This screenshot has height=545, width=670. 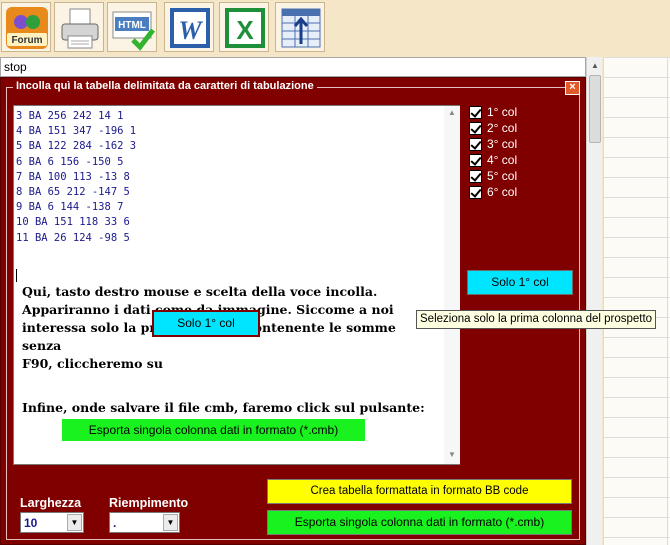 I want to click on word-export-button: W, so click(x=189, y=27).